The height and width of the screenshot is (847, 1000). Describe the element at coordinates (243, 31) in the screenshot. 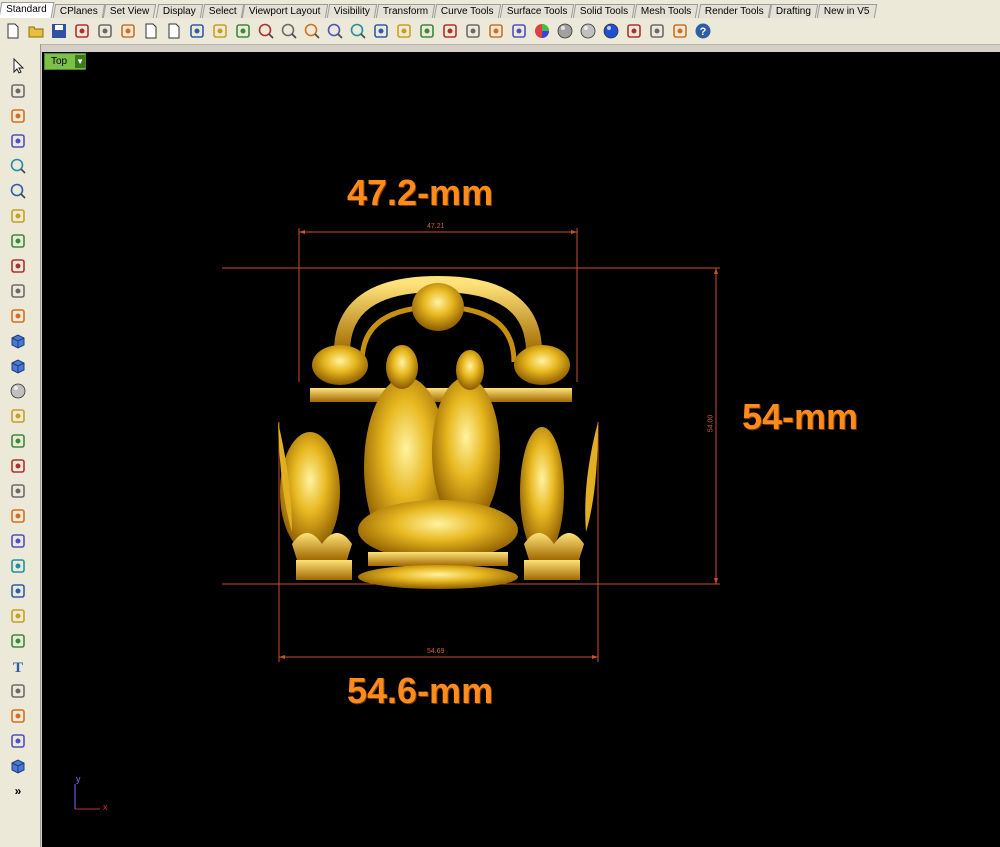

I see `rotate-view-icon` at that location.